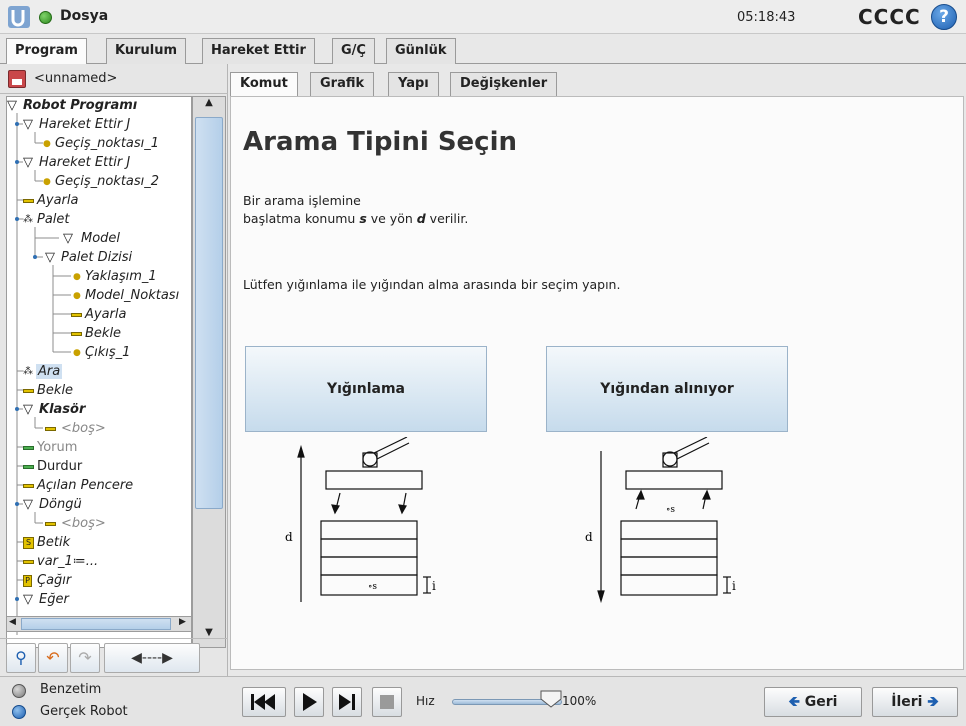  Describe the element at coordinates (99, 505) in the screenshot. I see `tree-node-loop: ▽ Döngü` at that location.